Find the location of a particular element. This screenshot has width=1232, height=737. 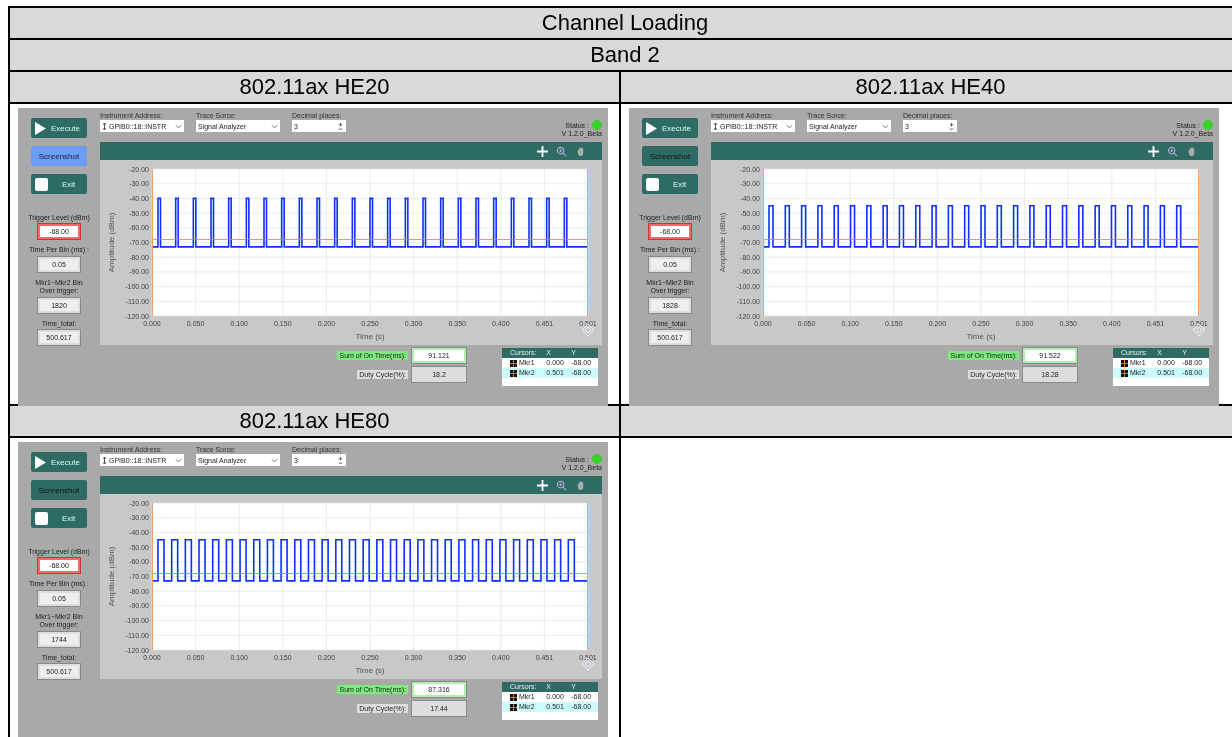

column-heading: 802.11ax HE80 is located at coordinates (314, 421).